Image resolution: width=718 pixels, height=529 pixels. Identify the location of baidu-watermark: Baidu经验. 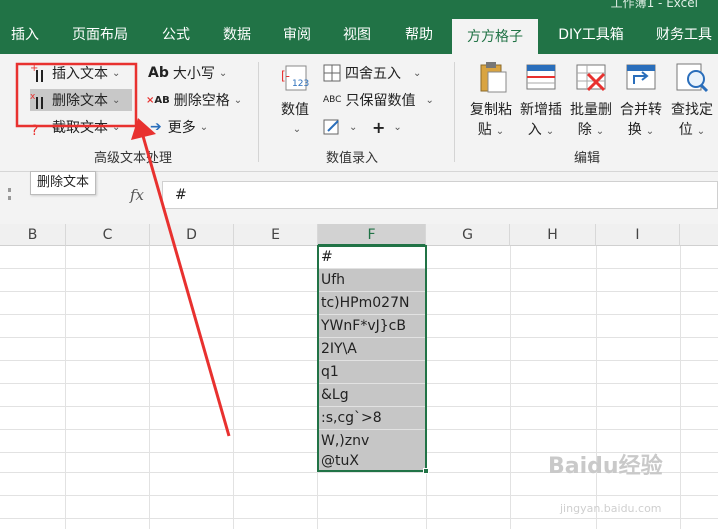
(605, 466).